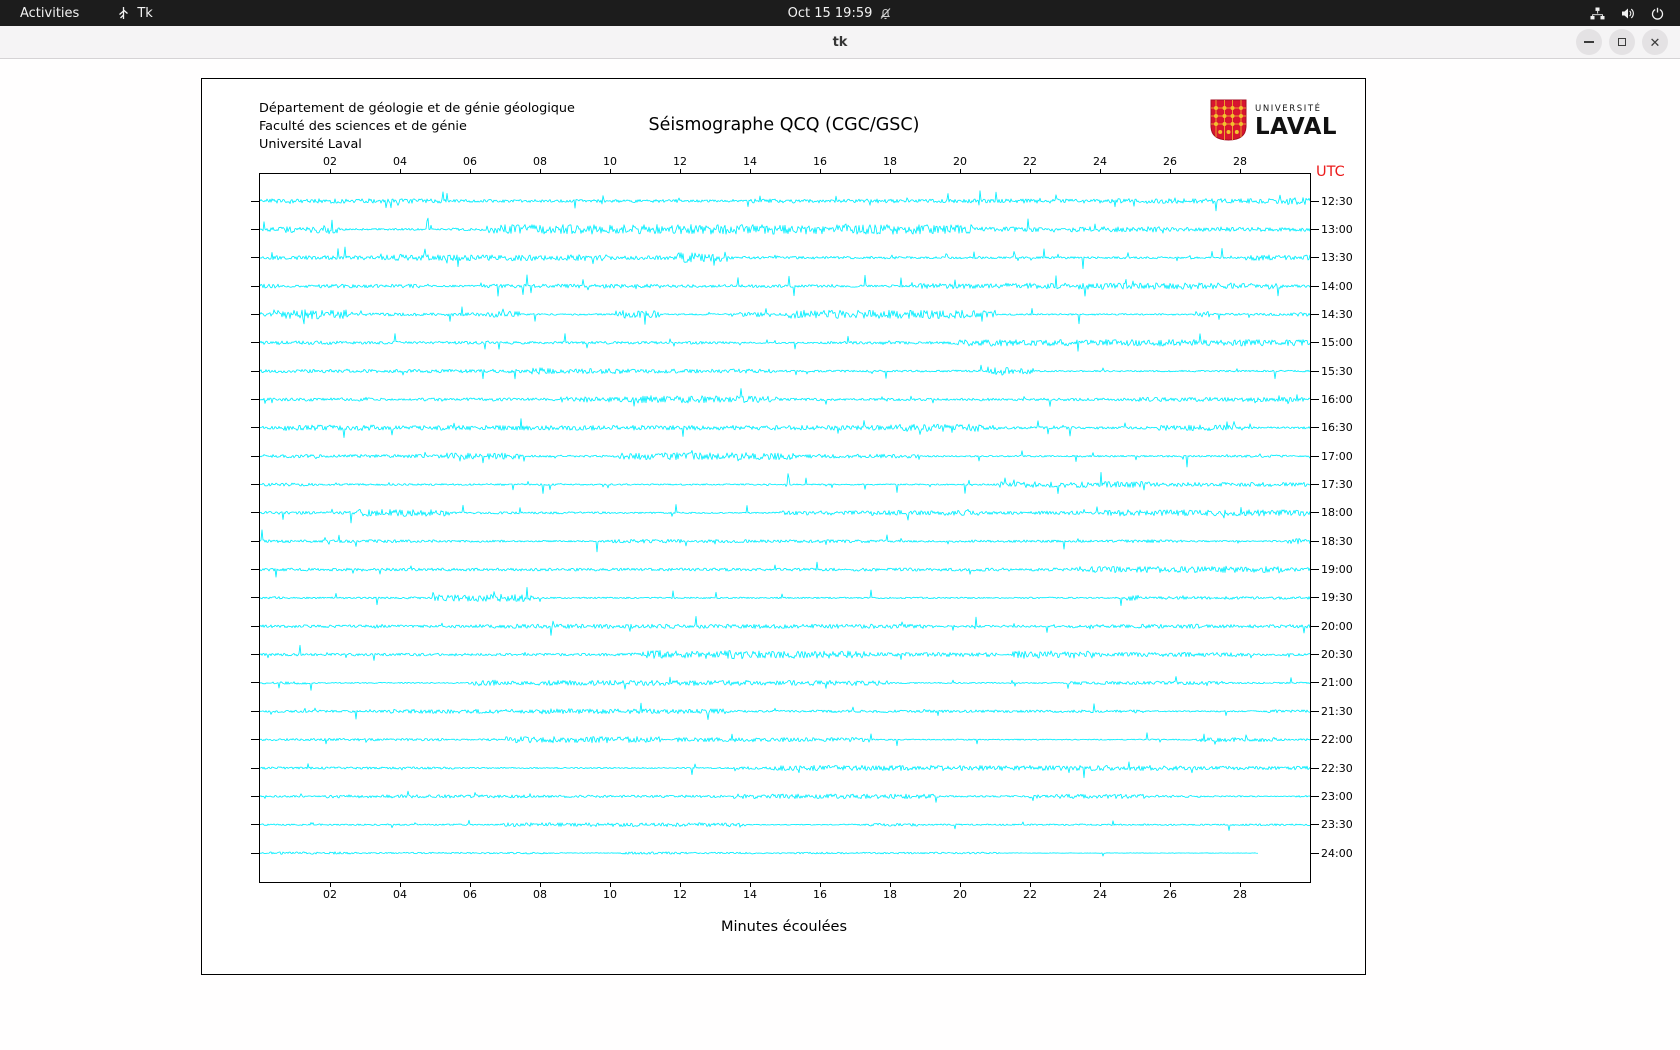 This screenshot has height=1050, width=1680. Describe the element at coordinates (540, 894) in the screenshot. I see `x-tick-label-bottom: 08` at that location.